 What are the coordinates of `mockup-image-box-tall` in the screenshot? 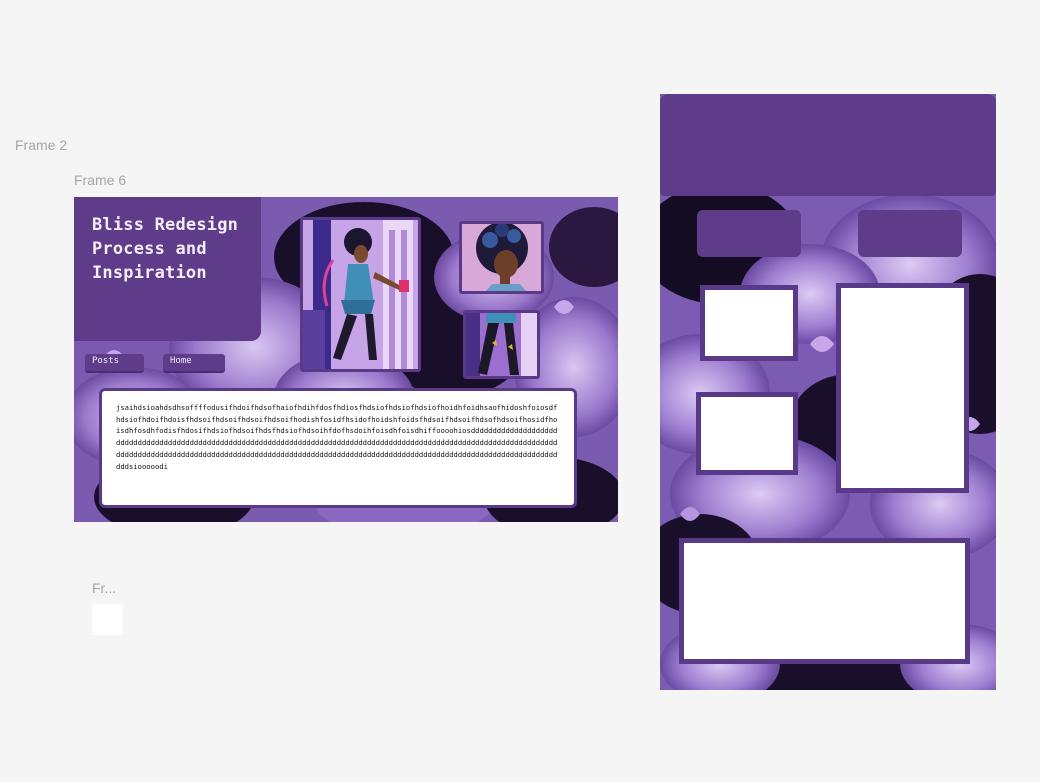 It's located at (902, 388).